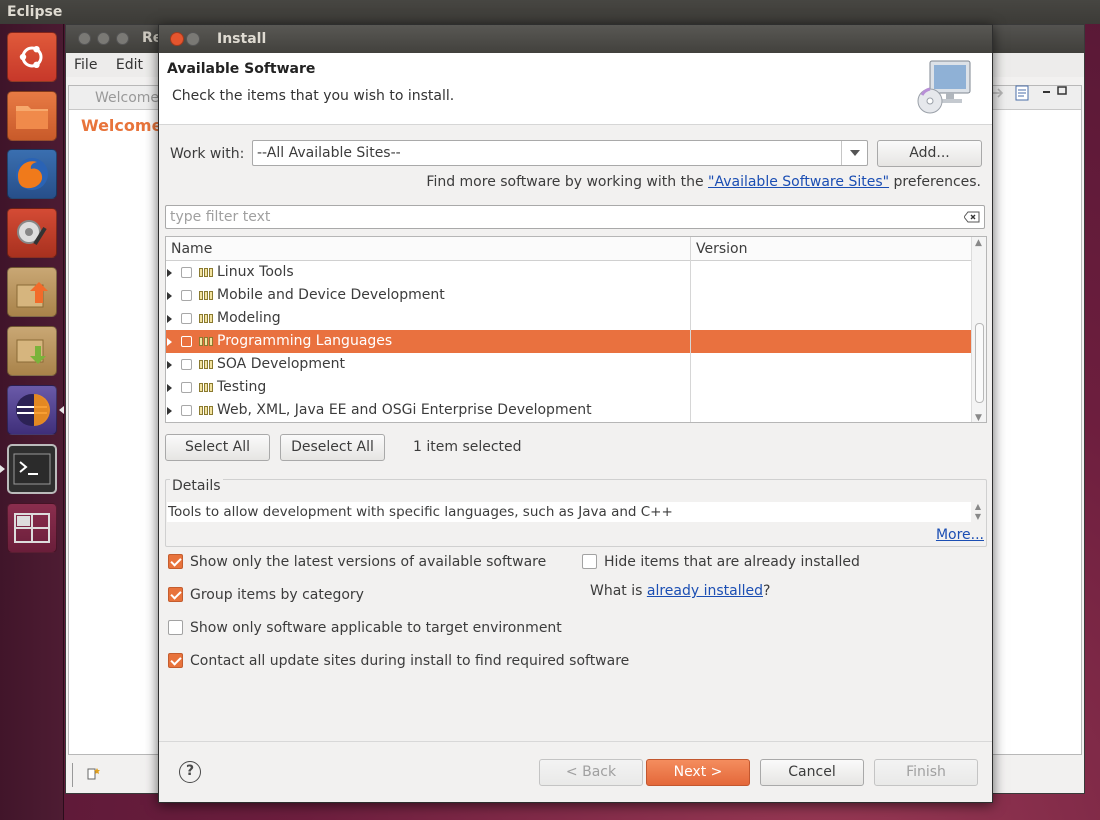 This screenshot has height=820, width=1100. What do you see at coordinates (576, 272) in the screenshot?
I see `tree-row: Linux Tools` at bounding box center [576, 272].